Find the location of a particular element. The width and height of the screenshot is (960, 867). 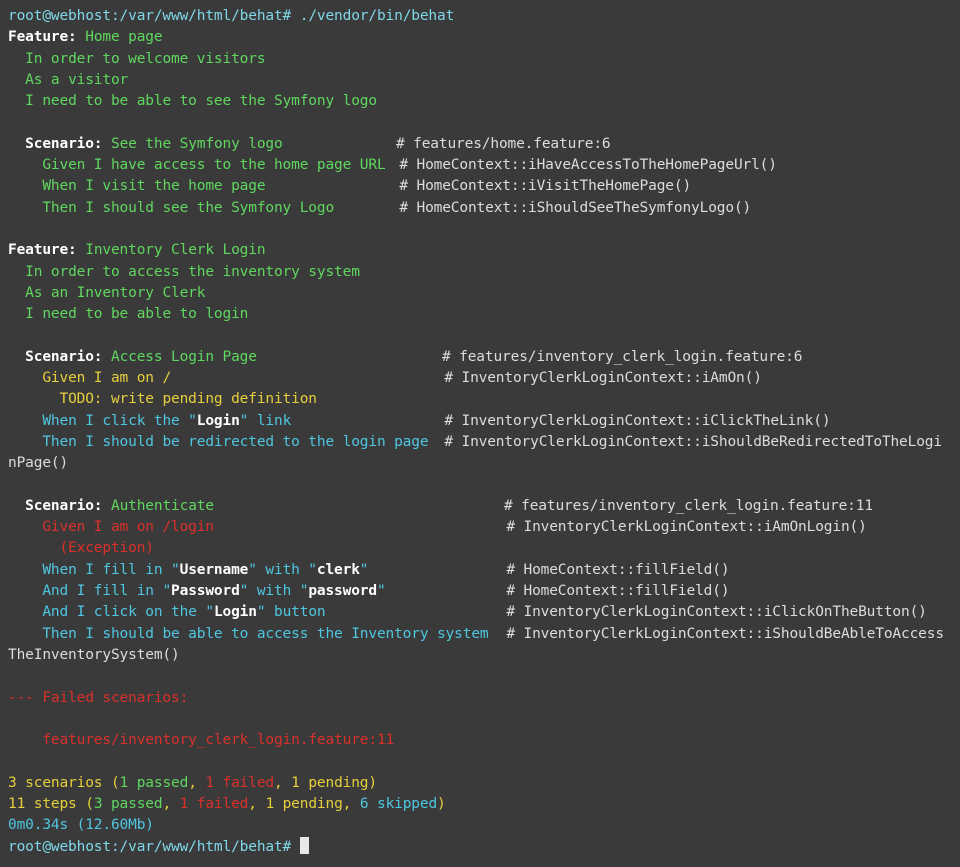

failed-scenarios-header: --- Failed scenarios: is located at coordinates (98, 697).